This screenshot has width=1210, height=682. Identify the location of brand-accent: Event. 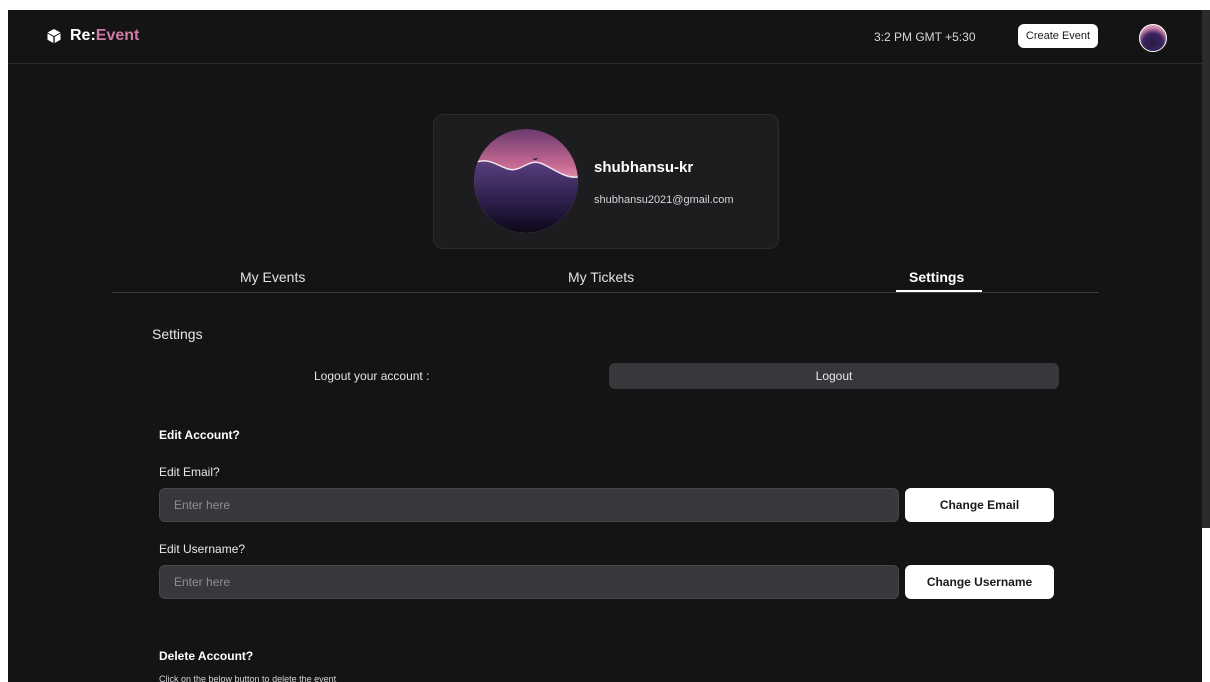
(117, 35).